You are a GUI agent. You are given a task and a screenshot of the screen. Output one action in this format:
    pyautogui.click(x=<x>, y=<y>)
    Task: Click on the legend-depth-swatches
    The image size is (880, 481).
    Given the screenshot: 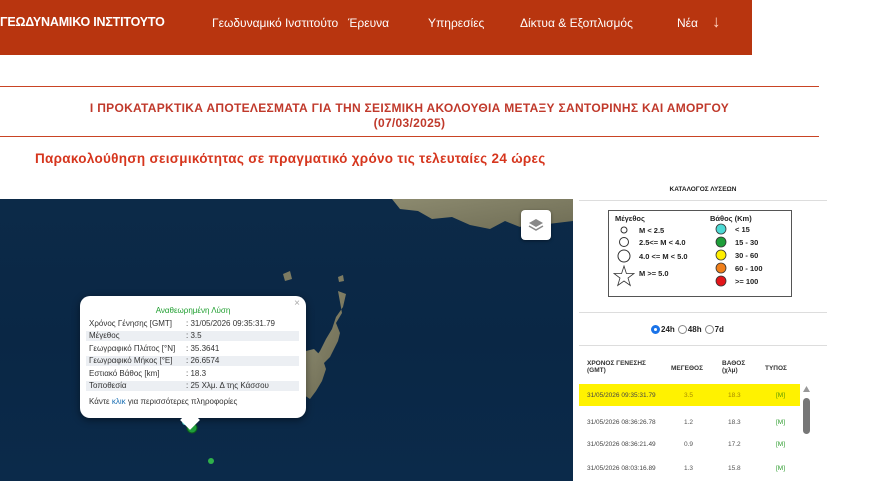 What is the action you would take?
    pyautogui.click(x=721, y=255)
    